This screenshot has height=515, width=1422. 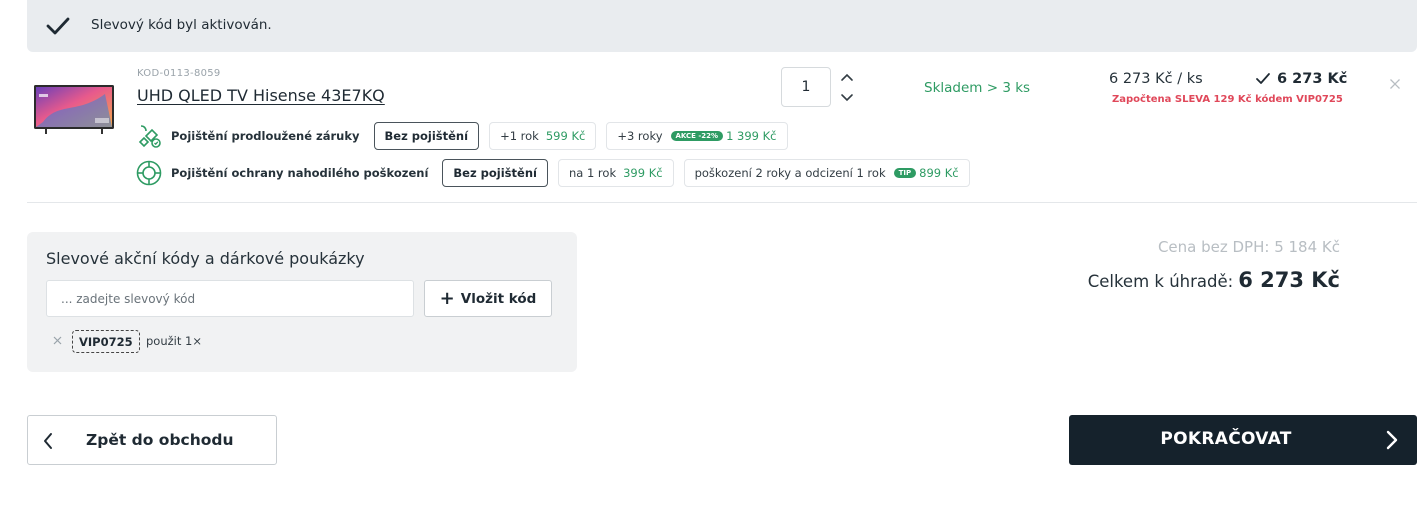 What do you see at coordinates (722, 26) in the screenshot?
I see `success-alert: Slevový kód byl aktivován.` at bounding box center [722, 26].